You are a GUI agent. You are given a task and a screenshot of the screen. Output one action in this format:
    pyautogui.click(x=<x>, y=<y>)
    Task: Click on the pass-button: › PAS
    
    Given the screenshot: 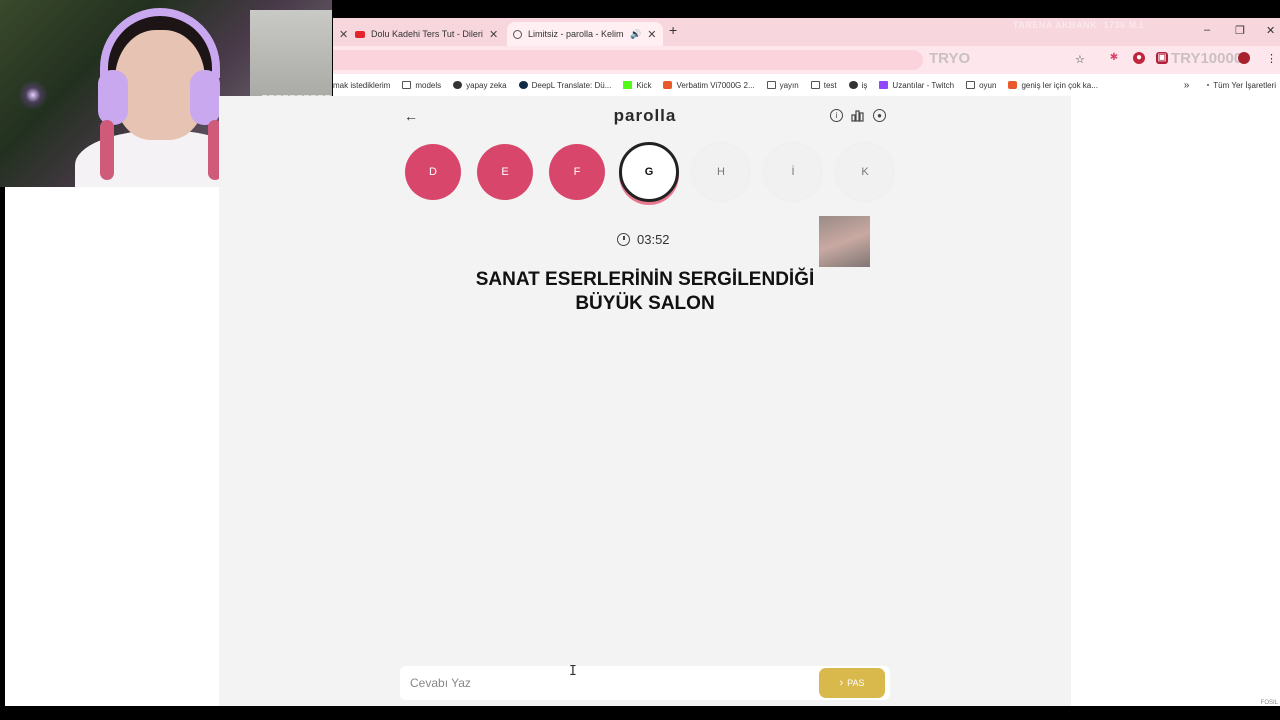 What is the action you would take?
    pyautogui.click(x=852, y=683)
    